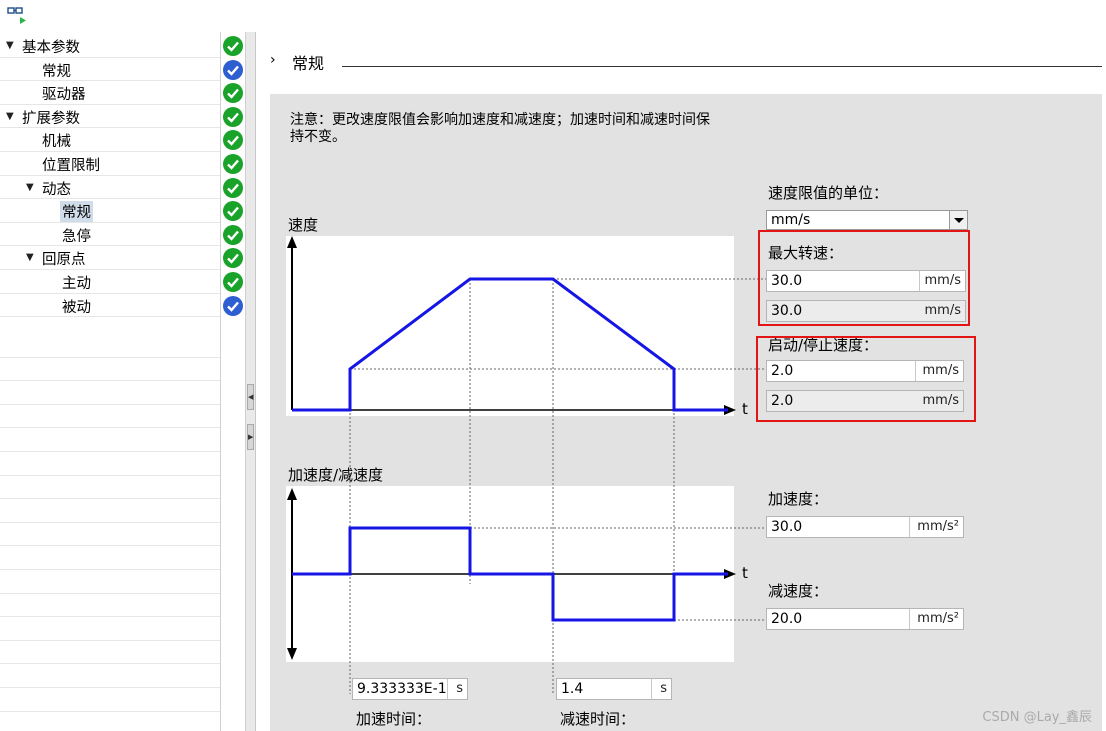 This screenshot has height=731, width=1106. Describe the element at coordinates (76, 236) in the screenshot. I see `tree-item-label: 急停` at that location.